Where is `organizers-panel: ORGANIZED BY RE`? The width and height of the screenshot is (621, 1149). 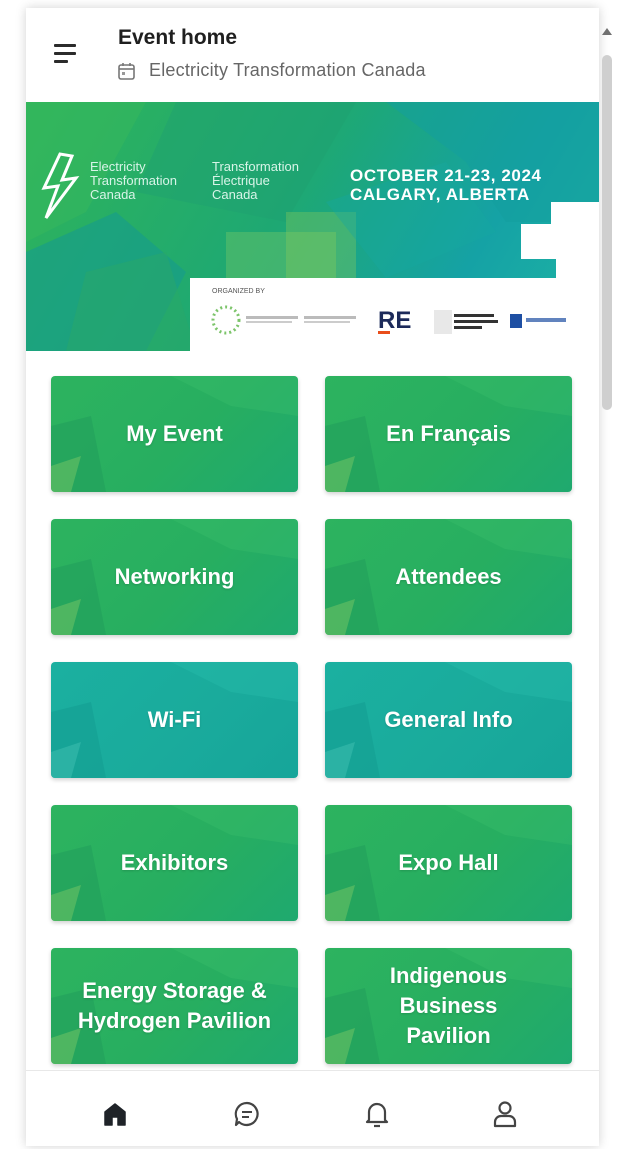
organizers-panel: ORGANIZED BY RE is located at coordinates (394, 314).